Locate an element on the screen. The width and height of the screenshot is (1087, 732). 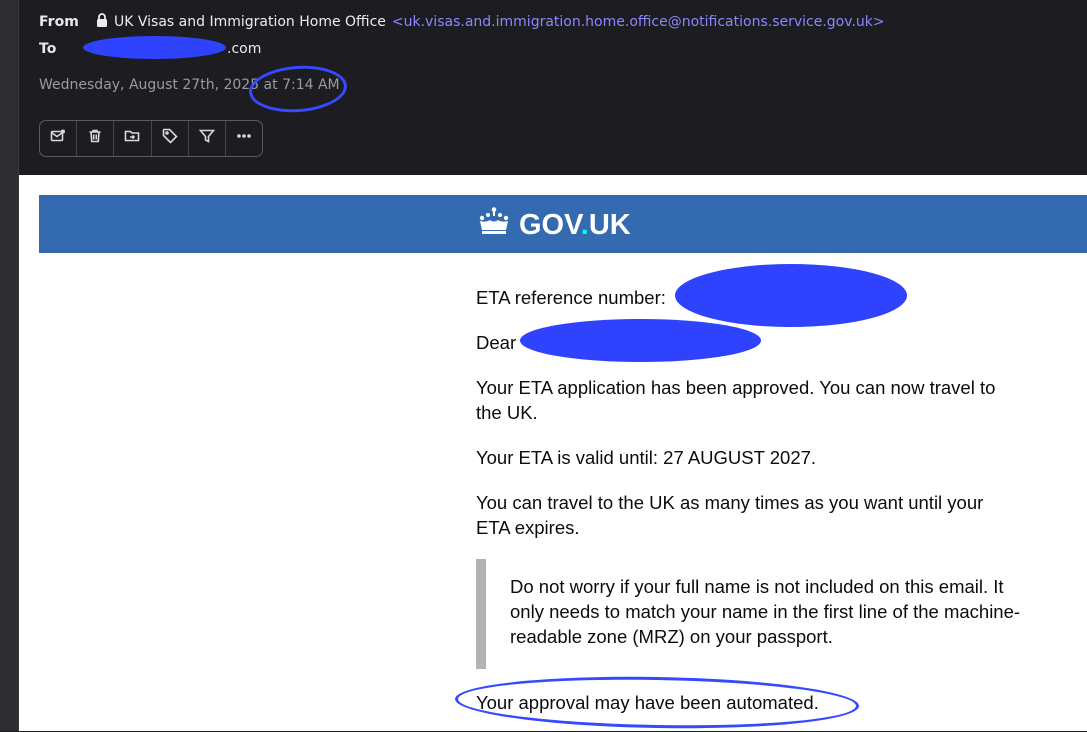
eta-reference-label: ETA reference number: is located at coordinates (571, 297).